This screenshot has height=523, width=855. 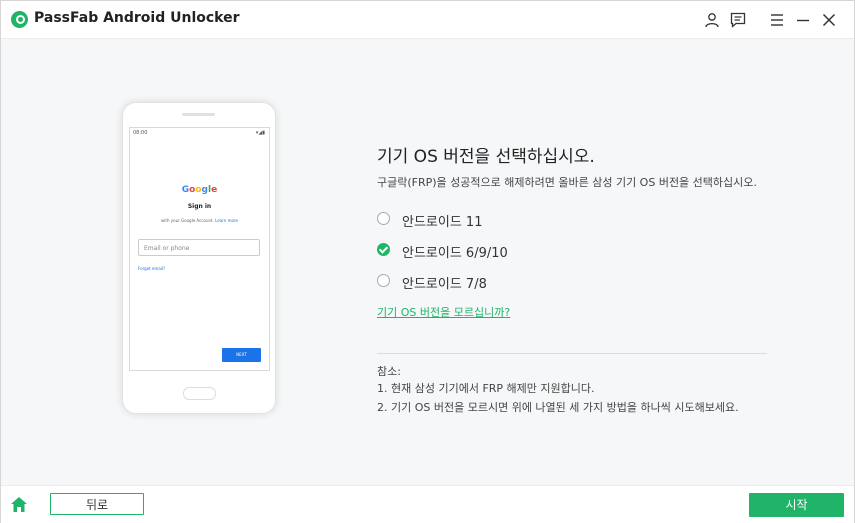 I want to click on phone-sign-in-heading: Sign in, so click(x=199, y=206).